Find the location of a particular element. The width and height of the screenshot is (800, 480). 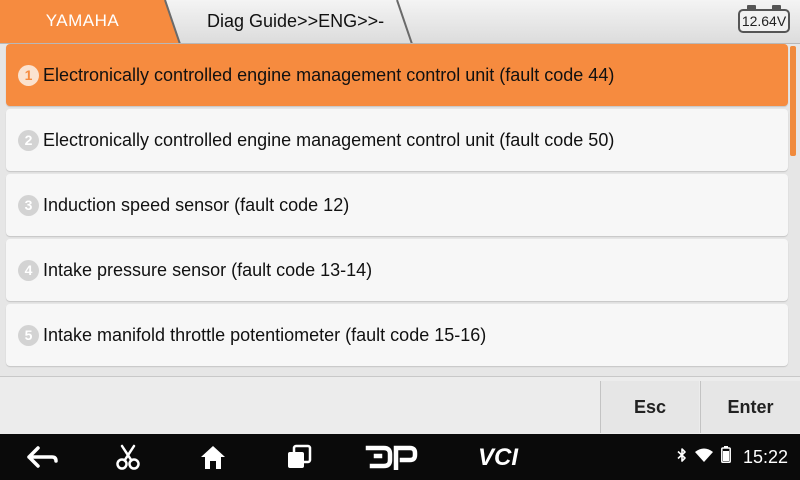

list-scrollbar is located at coordinates (793, 101).